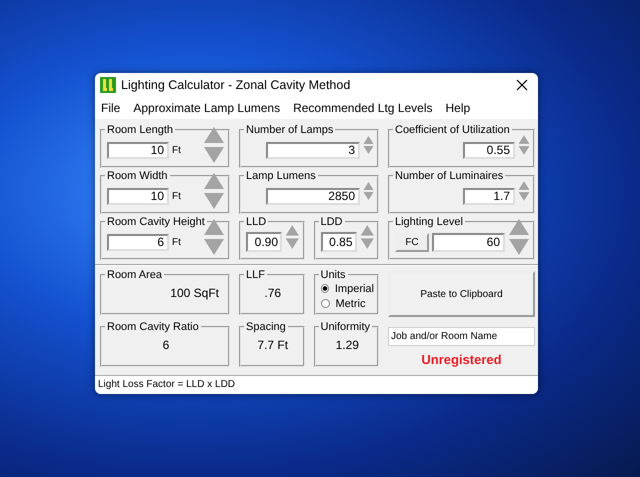 This screenshot has width=640, height=477. Describe the element at coordinates (140, 130) in the screenshot. I see `field-label: Room Length` at that location.